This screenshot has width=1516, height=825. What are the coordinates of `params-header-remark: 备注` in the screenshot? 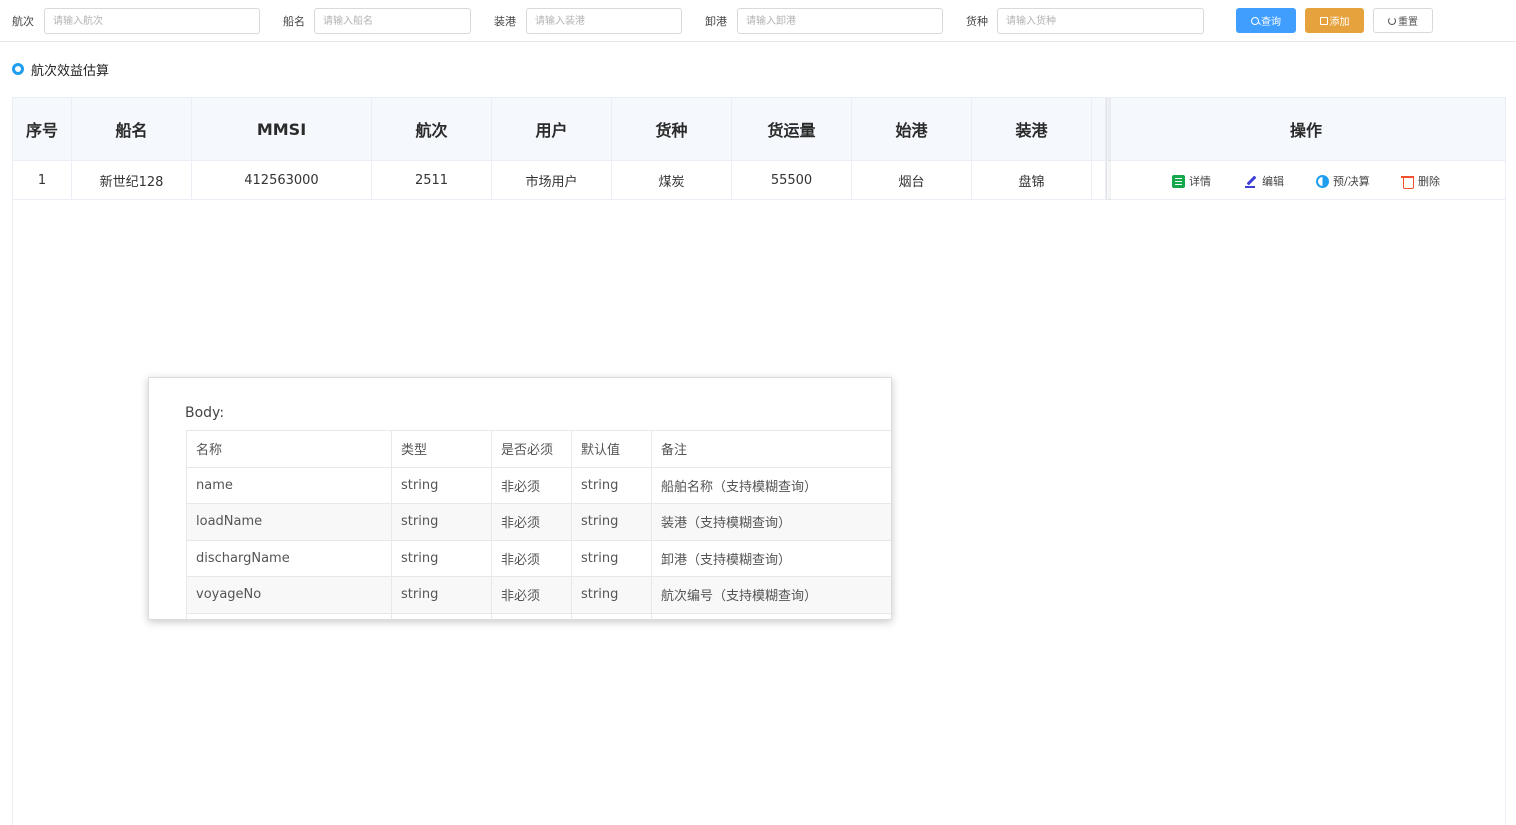 It's located at (674, 451).